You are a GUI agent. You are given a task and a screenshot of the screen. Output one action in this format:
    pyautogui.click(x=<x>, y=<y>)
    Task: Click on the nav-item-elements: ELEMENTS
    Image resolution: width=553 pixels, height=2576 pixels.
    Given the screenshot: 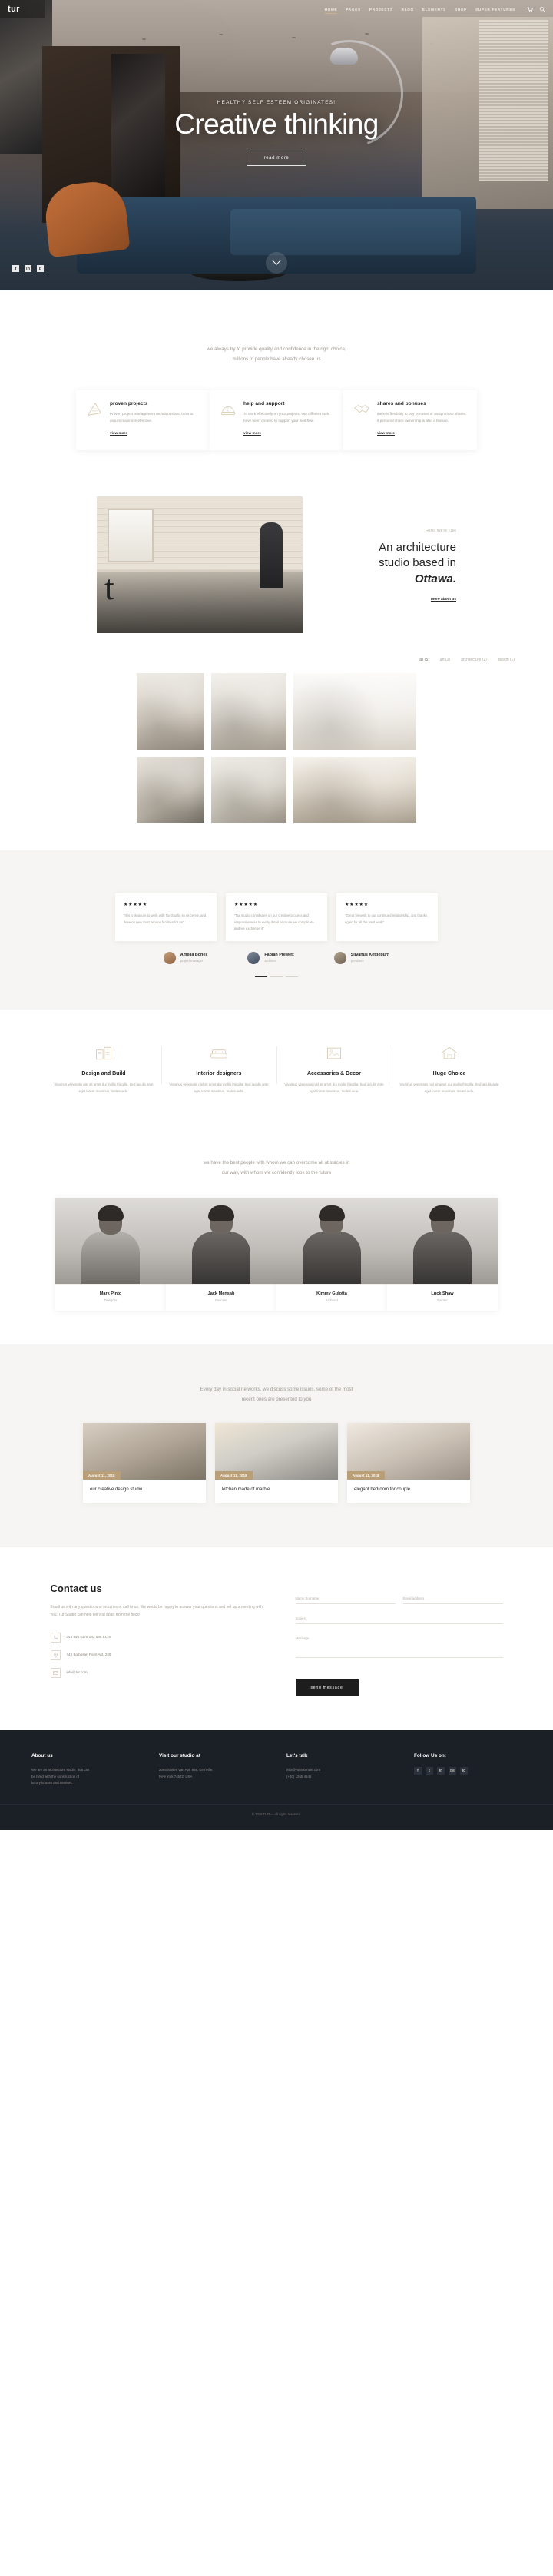 What is the action you would take?
    pyautogui.click(x=434, y=10)
    